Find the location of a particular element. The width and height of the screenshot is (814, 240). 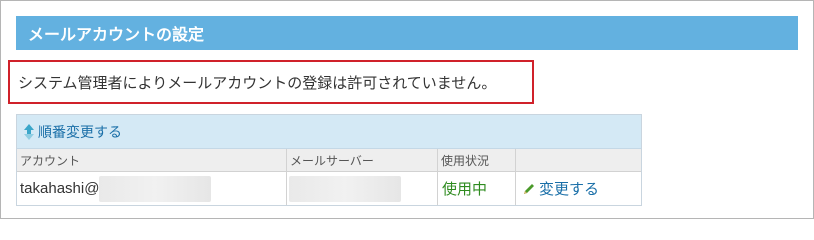

action-cell: 変更する is located at coordinates (578, 188).